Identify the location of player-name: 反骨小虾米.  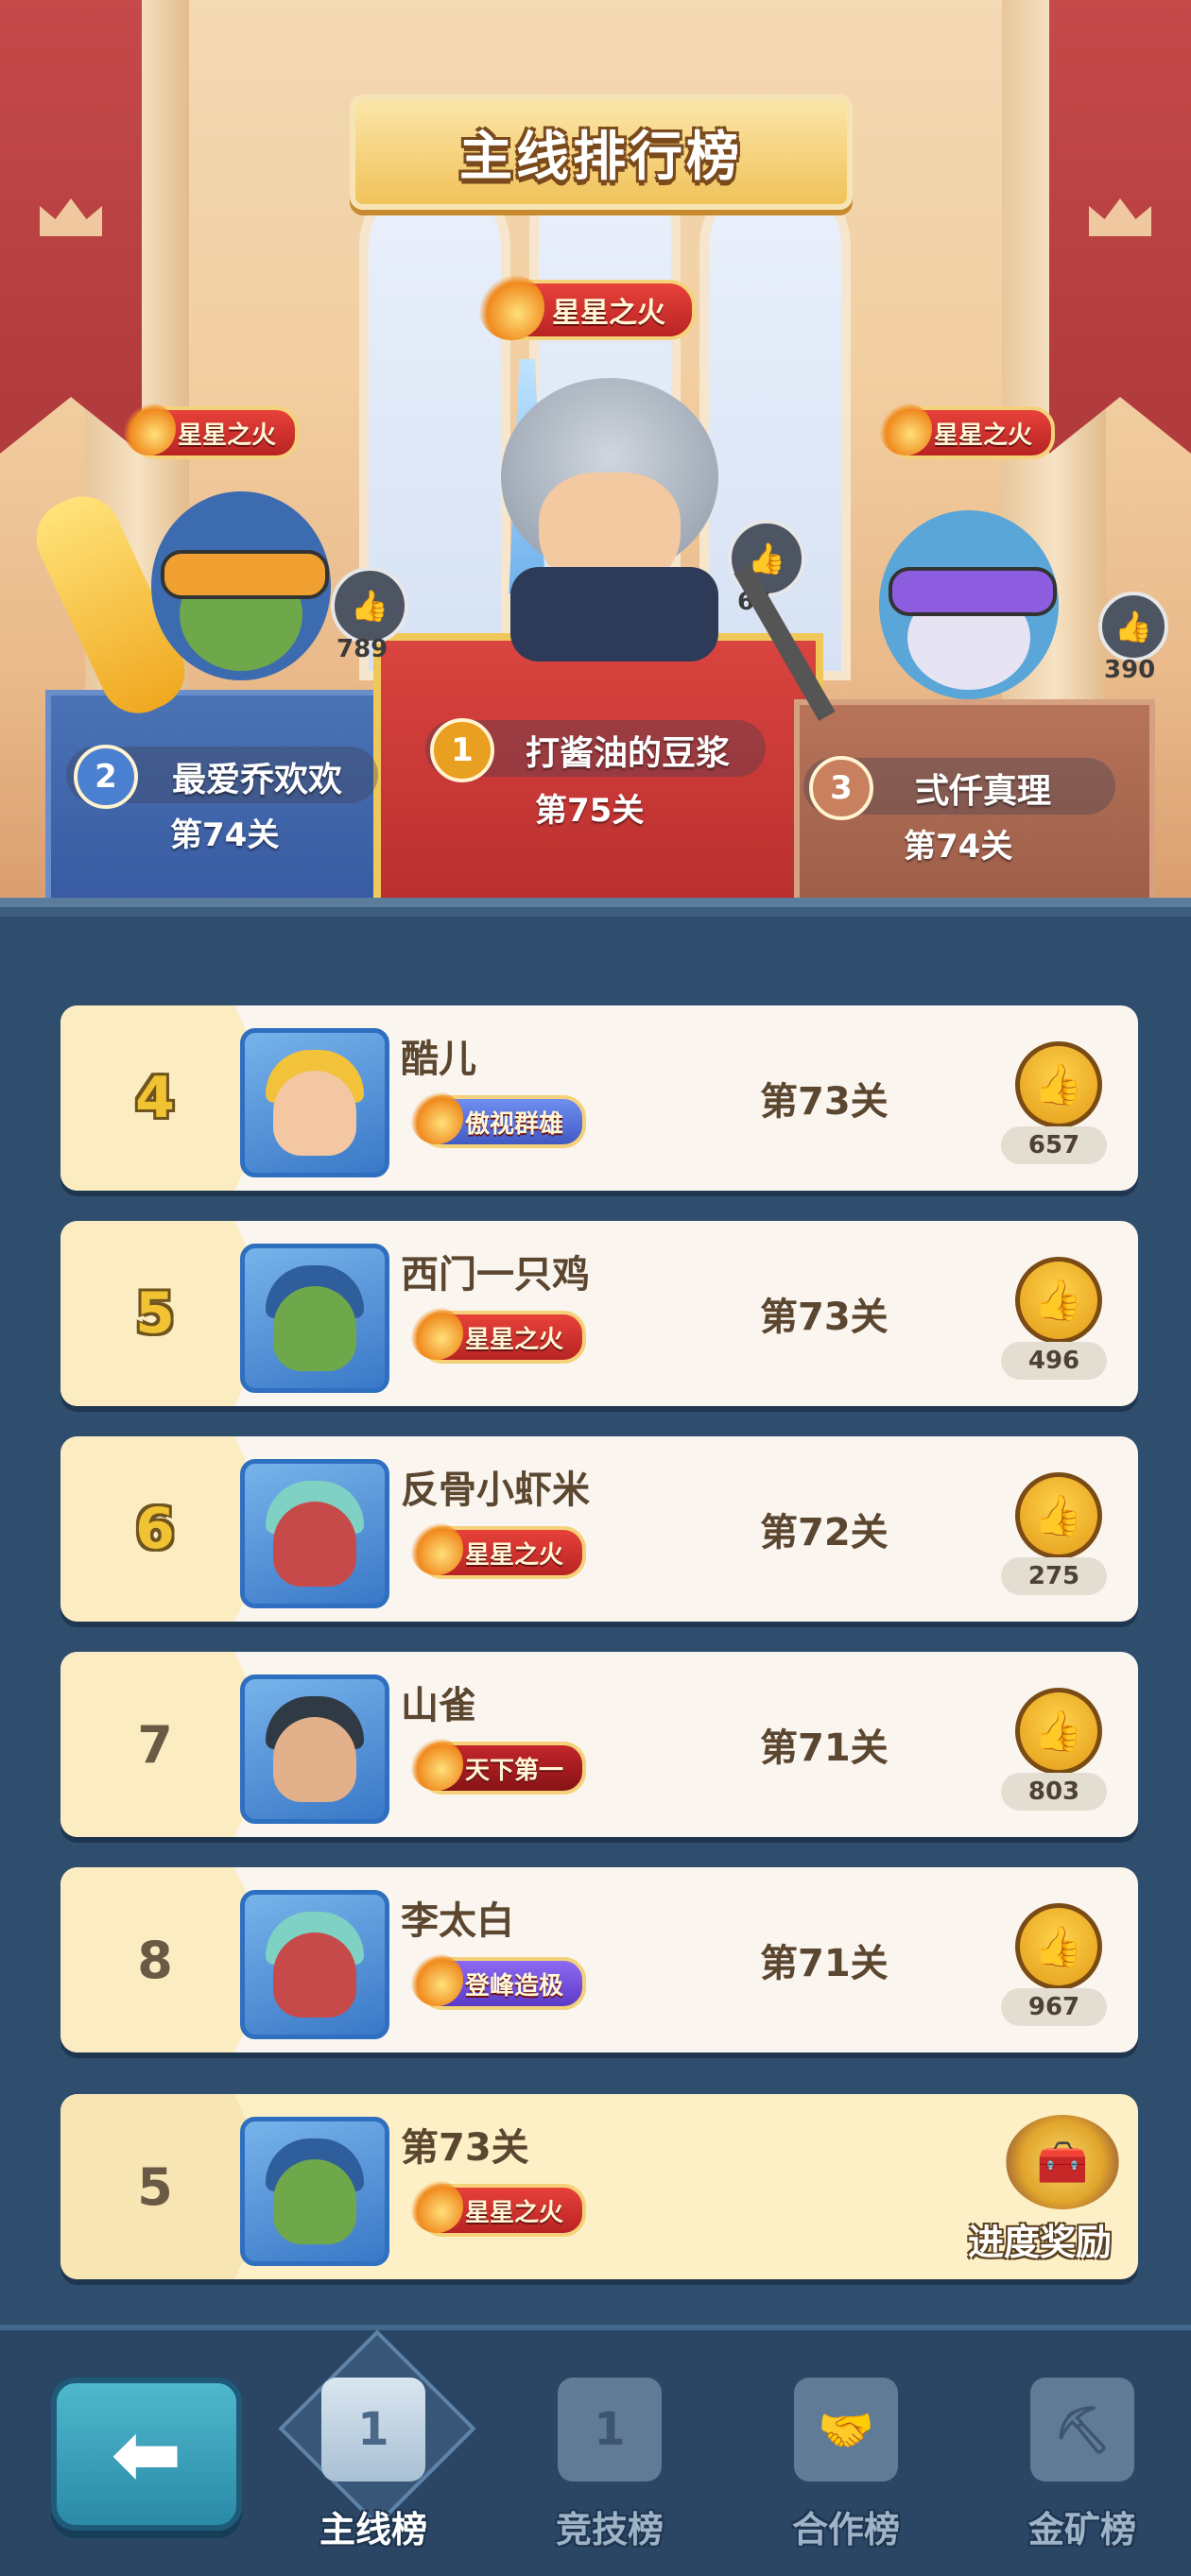
(495, 1490).